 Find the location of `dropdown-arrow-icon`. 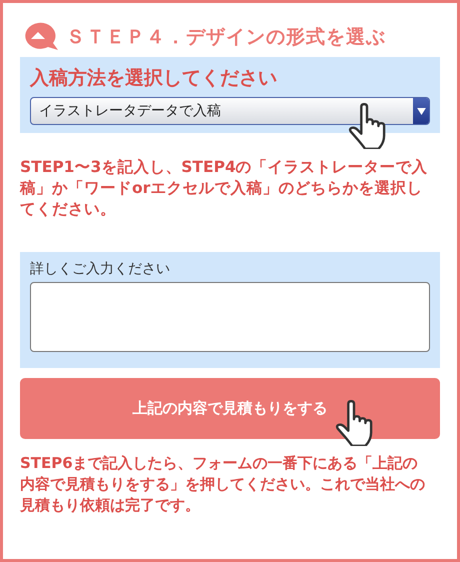

dropdown-arrow-icon is located at coordinates (421, 111).